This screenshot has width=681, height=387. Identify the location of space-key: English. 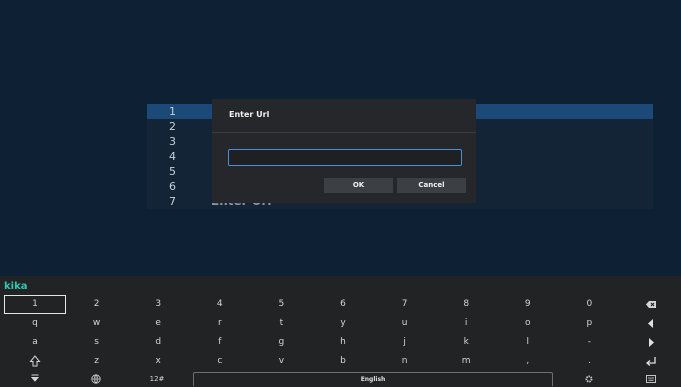
(373, 379).